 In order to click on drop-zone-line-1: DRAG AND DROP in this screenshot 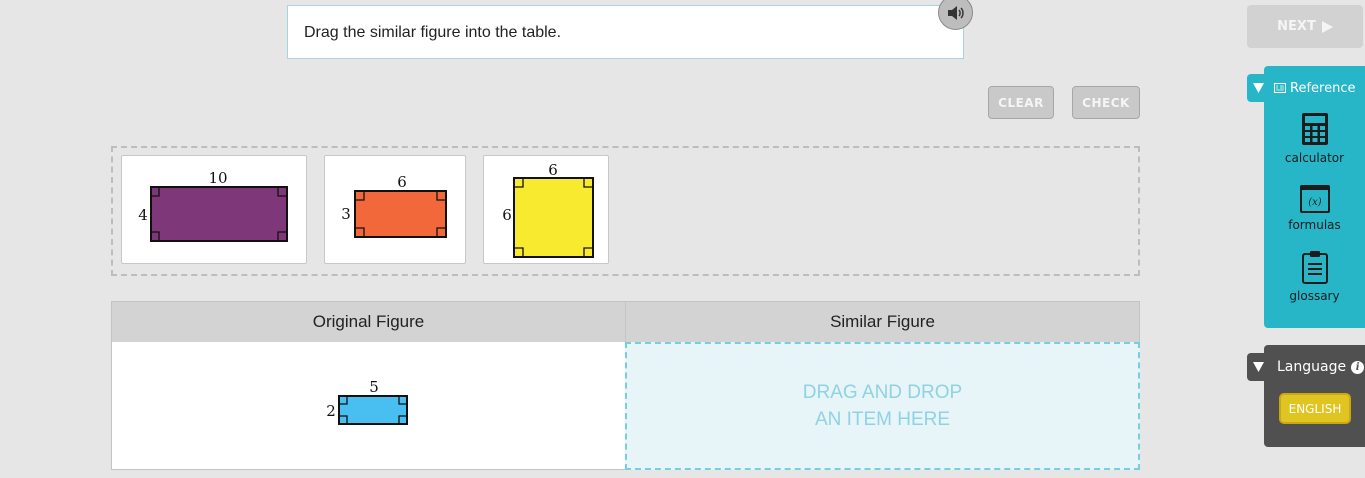, I will do `click(882, 392)`.